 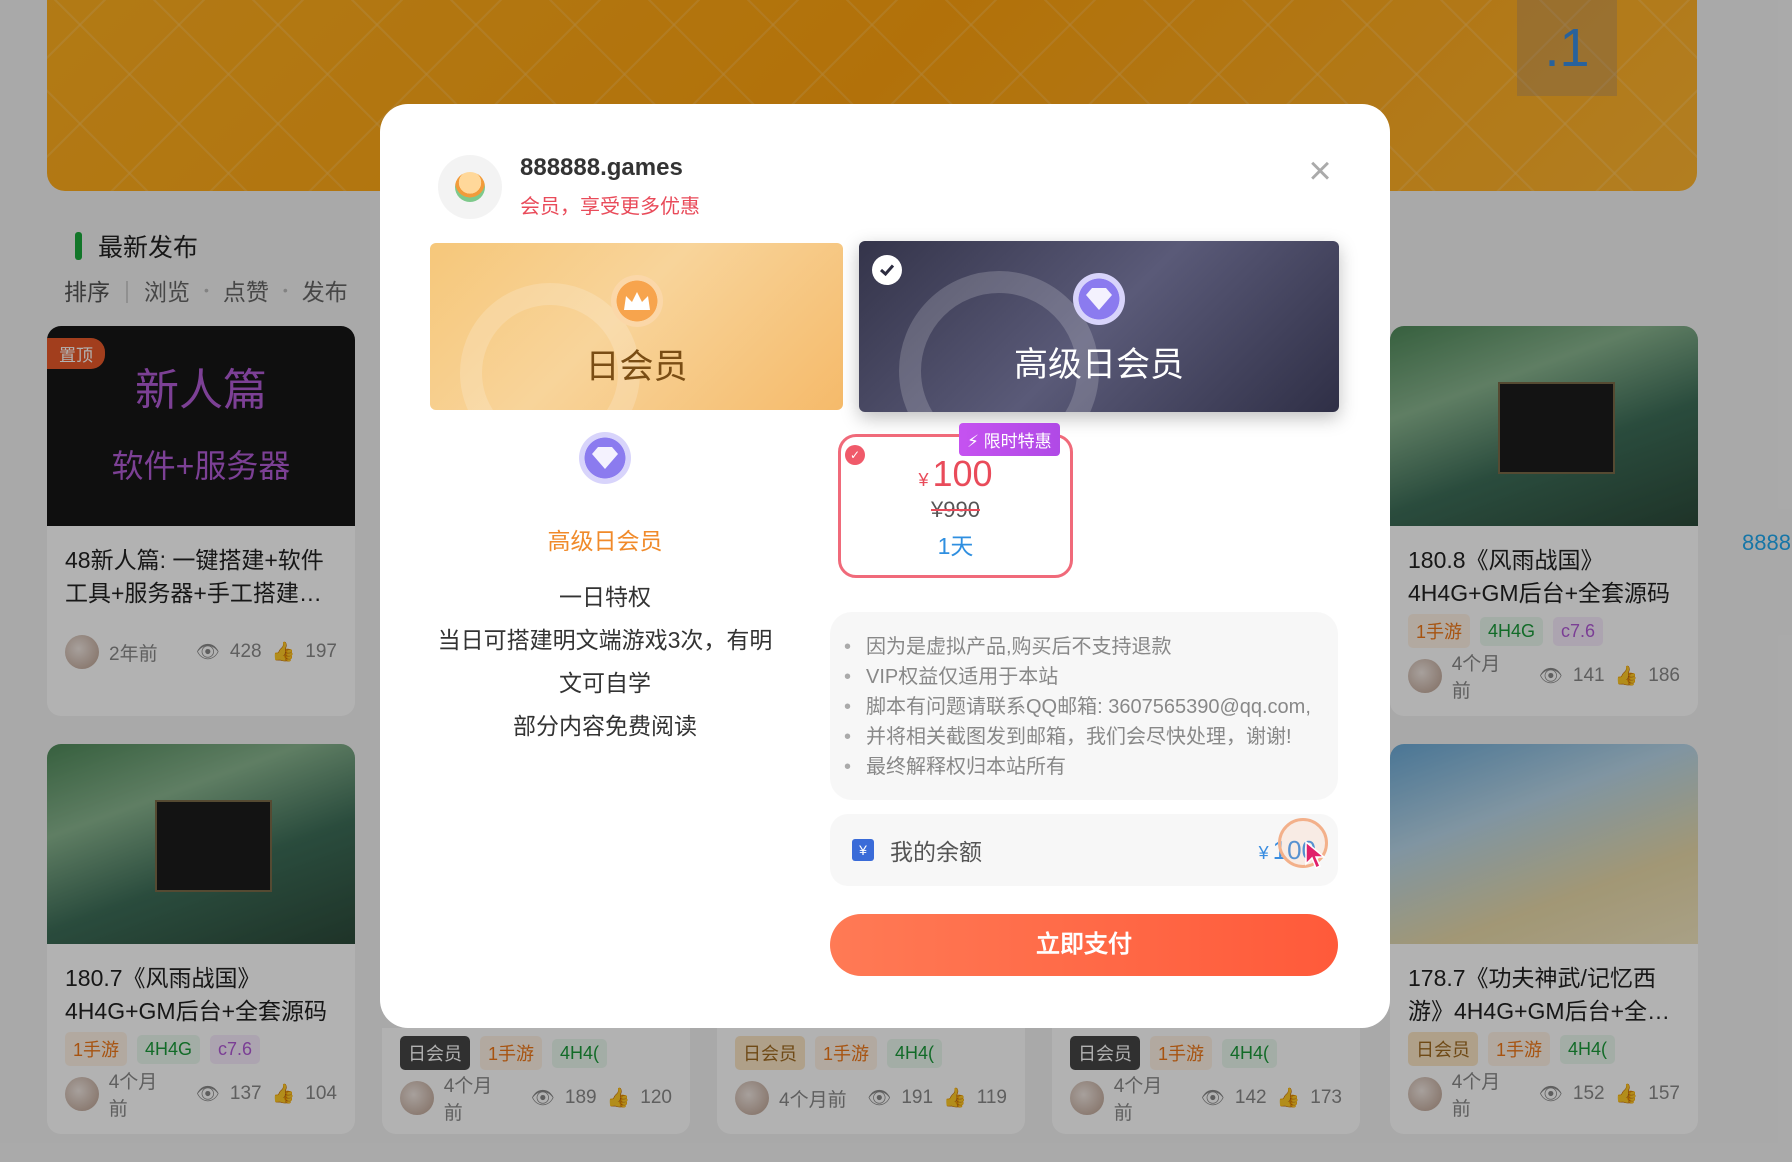 What do you see at coordinates (1099, 365) in the screenshot?
I see `plan-name: 高级日会员` at bounding box center [1099, 365].